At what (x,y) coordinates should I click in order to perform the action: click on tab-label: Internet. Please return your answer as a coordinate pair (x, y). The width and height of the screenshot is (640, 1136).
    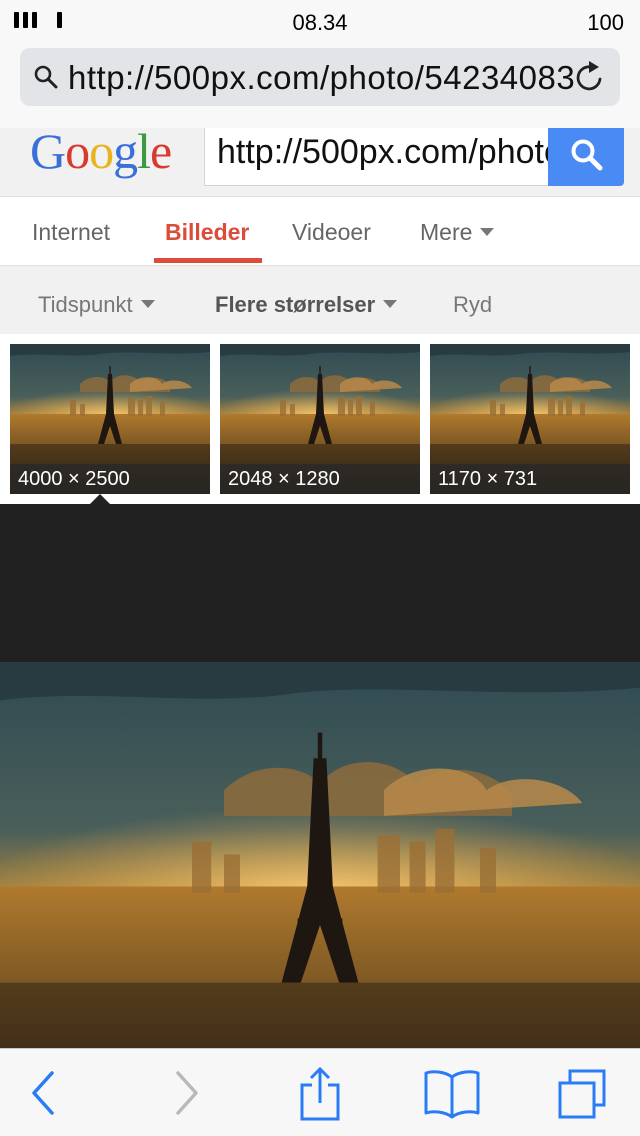
    Looking at the image, I should click on (71, 232).